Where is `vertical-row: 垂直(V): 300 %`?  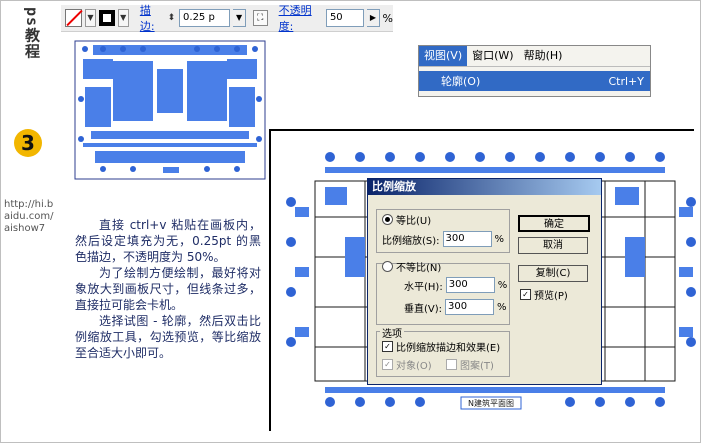
vertical-row: 垂直(V): 300 % is located at coordinates (455, 307).